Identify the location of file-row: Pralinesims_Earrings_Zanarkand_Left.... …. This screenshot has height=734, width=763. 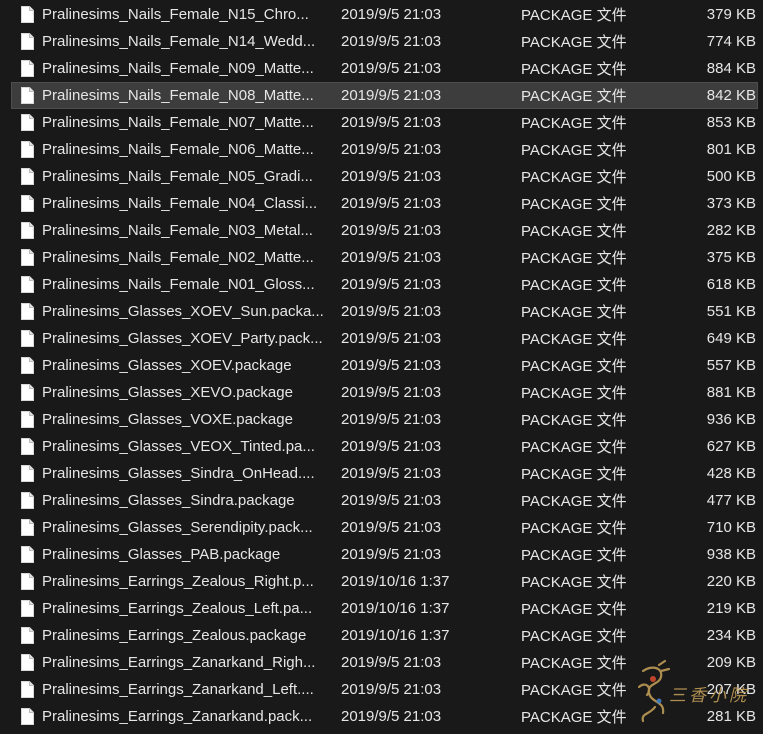
(384, 689).